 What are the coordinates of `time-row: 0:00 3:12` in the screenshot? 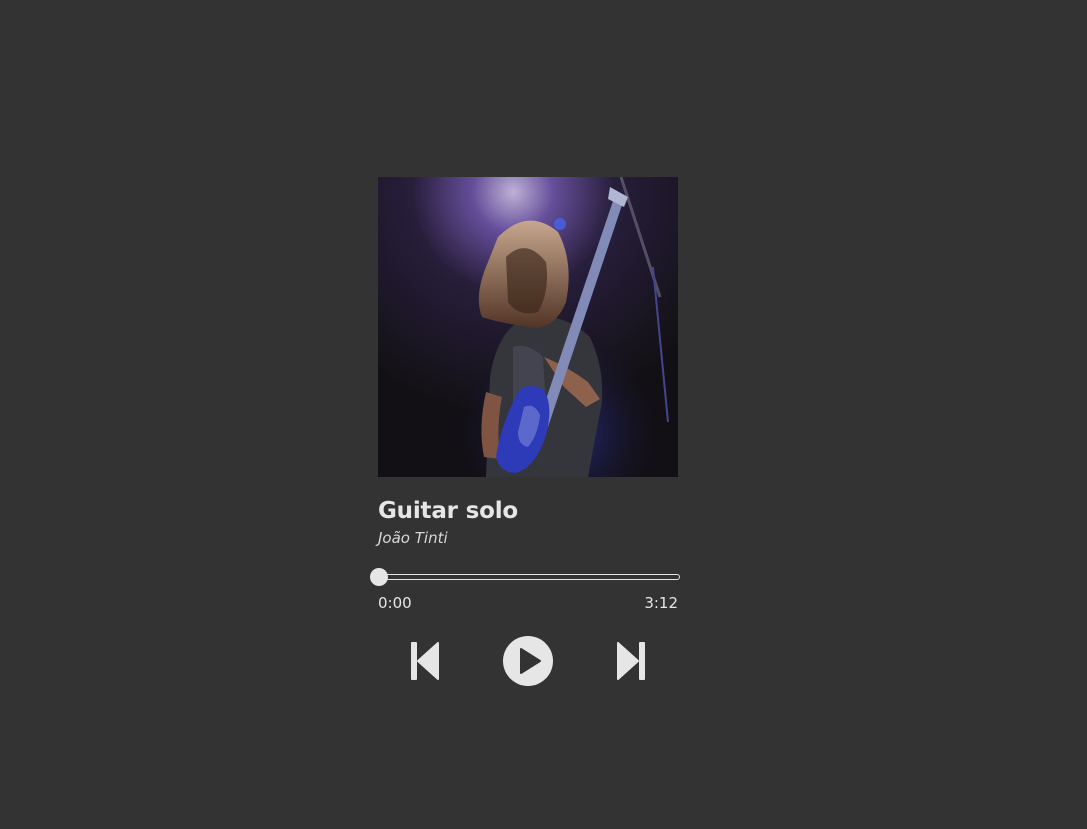 It's located at (528, 603).